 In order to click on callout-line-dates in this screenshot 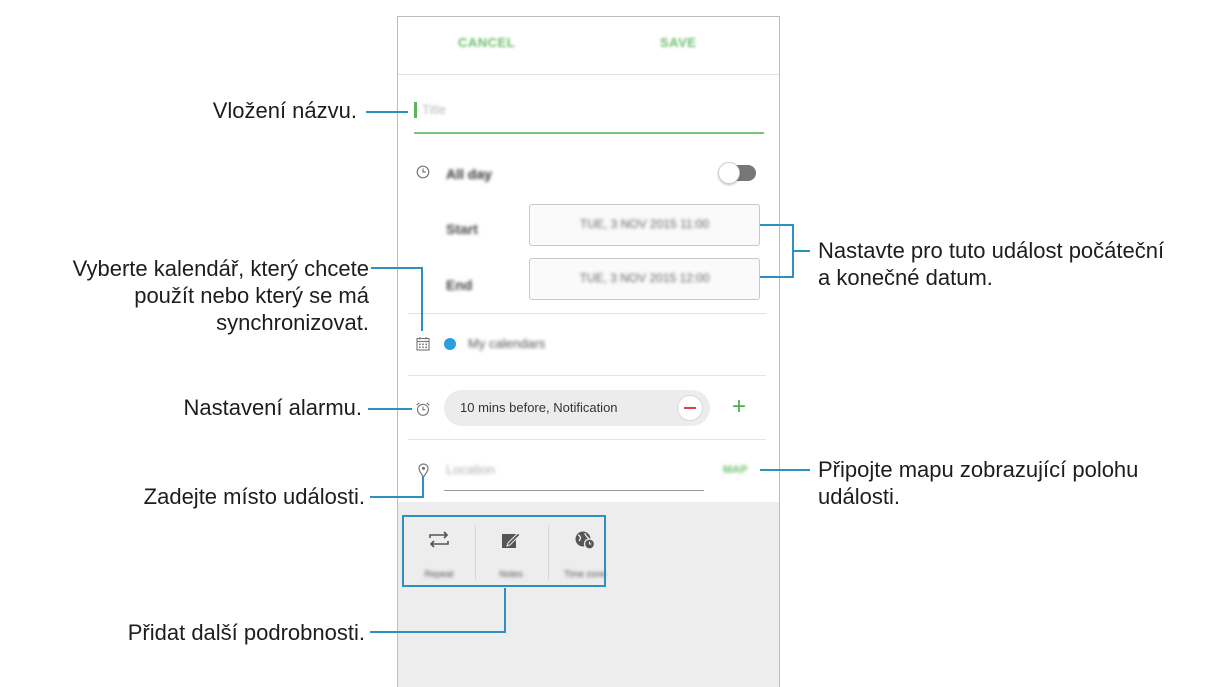, I will do `click(801, 251)`.